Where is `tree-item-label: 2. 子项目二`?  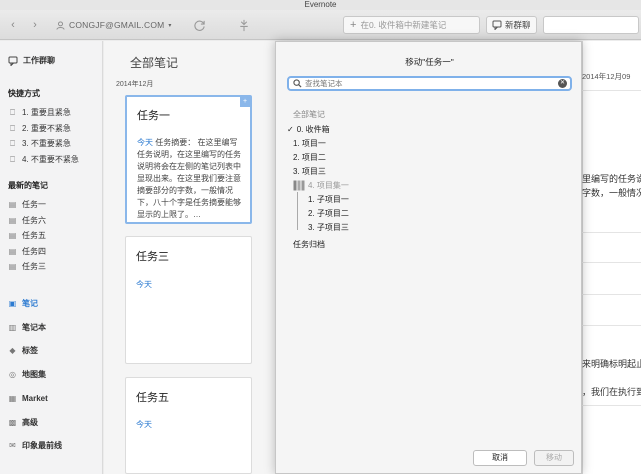 tree-item-label: 2. 子项目二 is located at coordinates (328, 213).